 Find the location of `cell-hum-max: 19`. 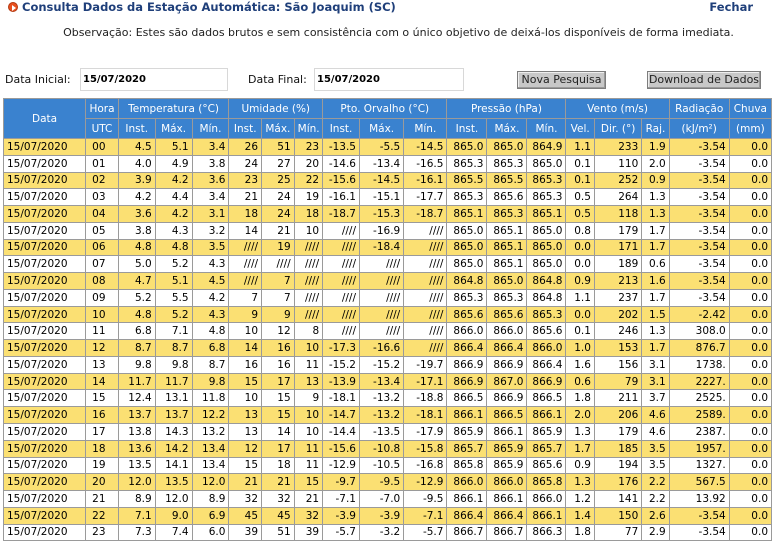

cell-hum-max: 19 is located at coordinates (278, 247).